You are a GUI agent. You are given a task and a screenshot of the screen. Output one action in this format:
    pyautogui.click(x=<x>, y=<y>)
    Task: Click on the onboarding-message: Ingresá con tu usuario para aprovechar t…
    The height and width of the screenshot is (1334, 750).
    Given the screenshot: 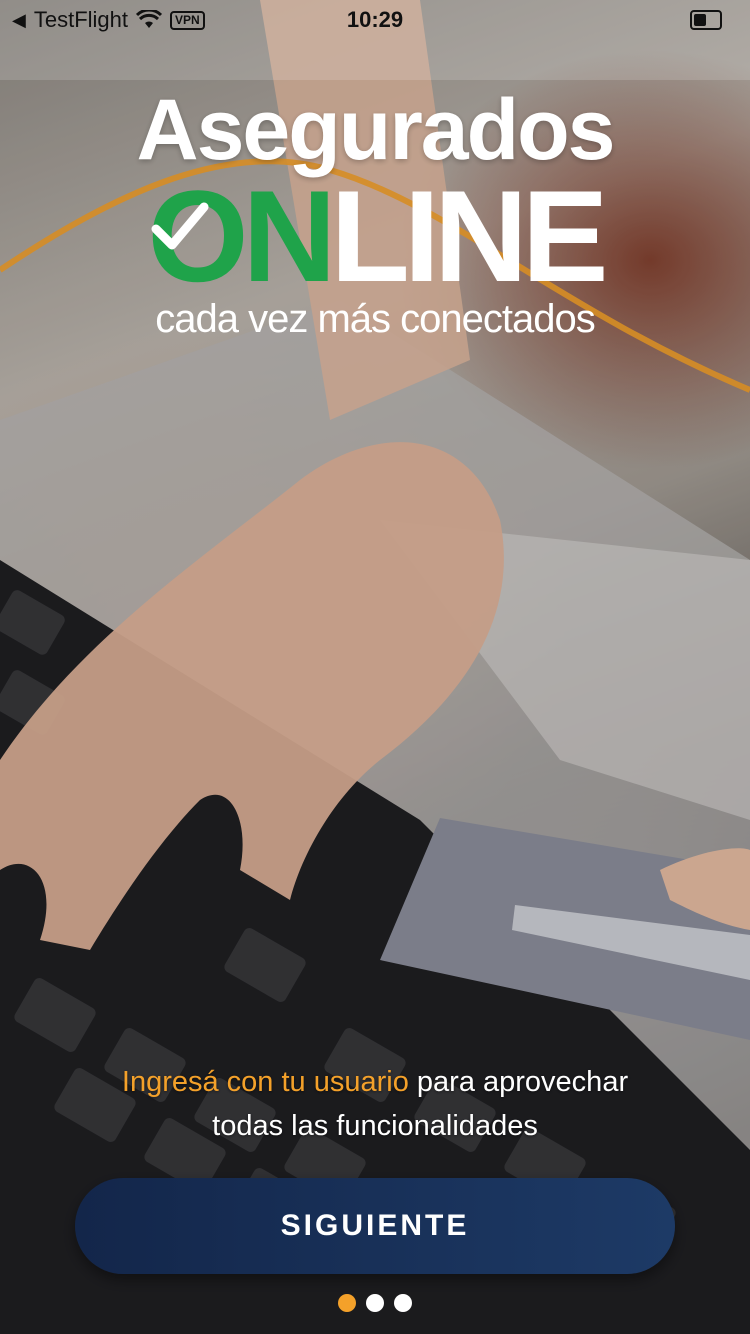 What is the action you would take?
    pyautogui.click(x=375, y=1104)
    